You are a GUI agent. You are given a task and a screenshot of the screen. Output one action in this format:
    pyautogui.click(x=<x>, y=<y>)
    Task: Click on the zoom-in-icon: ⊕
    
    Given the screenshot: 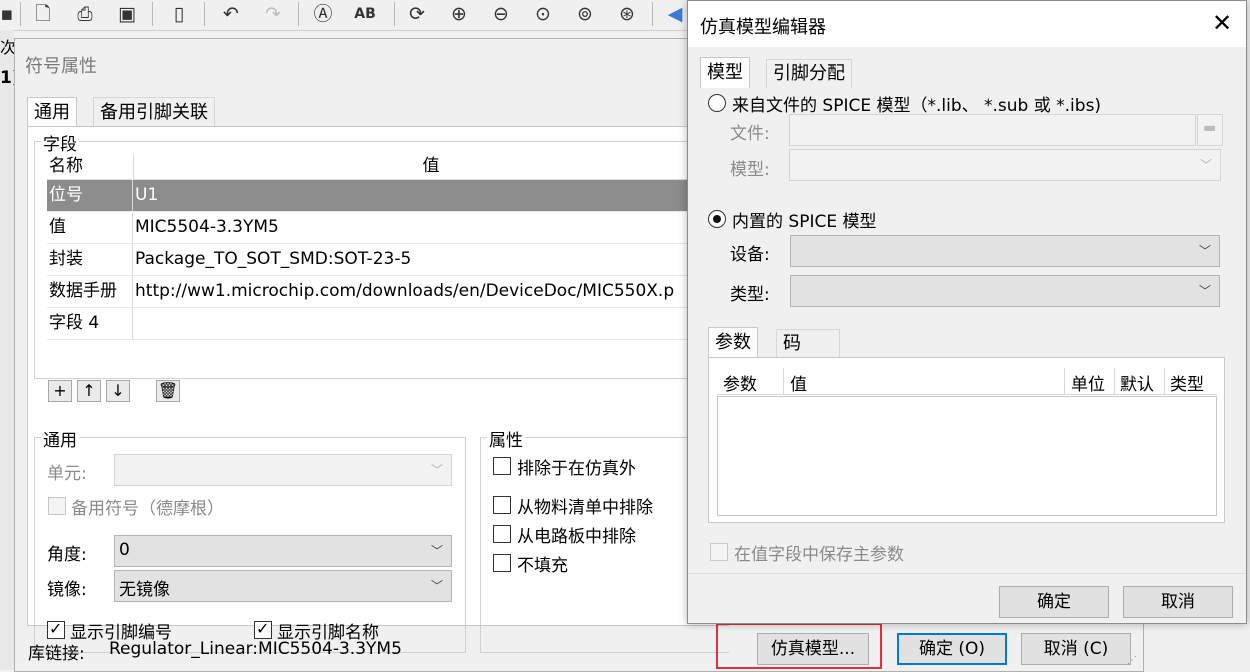 What is the action you would take?
    pyautogui.click(x=459, y=14)
    